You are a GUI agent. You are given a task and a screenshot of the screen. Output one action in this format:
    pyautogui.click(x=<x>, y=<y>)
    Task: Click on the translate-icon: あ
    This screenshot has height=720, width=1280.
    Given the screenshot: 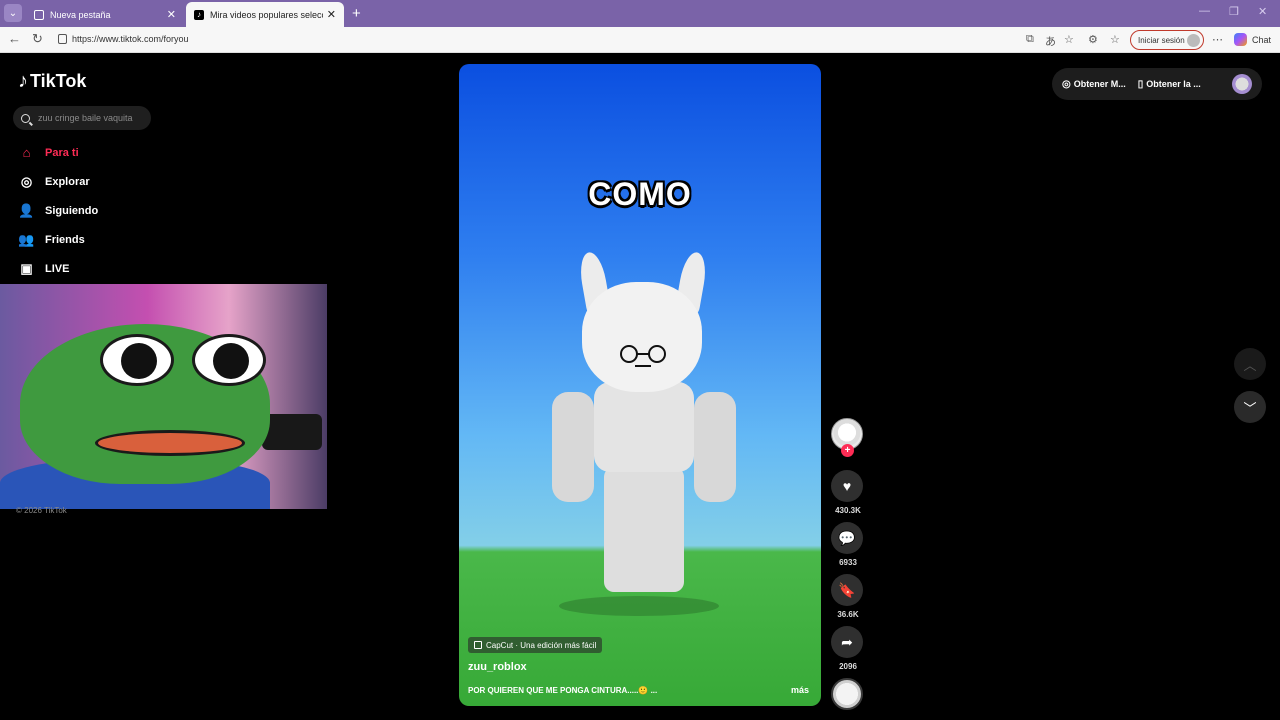 What is the action you would take?
    pyautogui.click(x=1050, y=41)
    